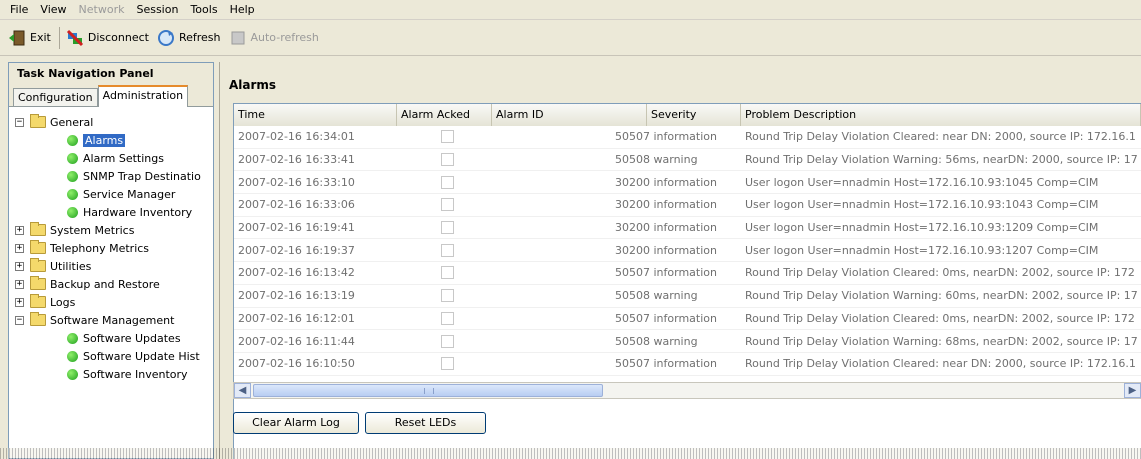 The image size is (1141, 459). What do you see at coordinates (55, 97) in the screenshot?
I see `tab-configuration: Configuration` at bounding box center [55, 97].